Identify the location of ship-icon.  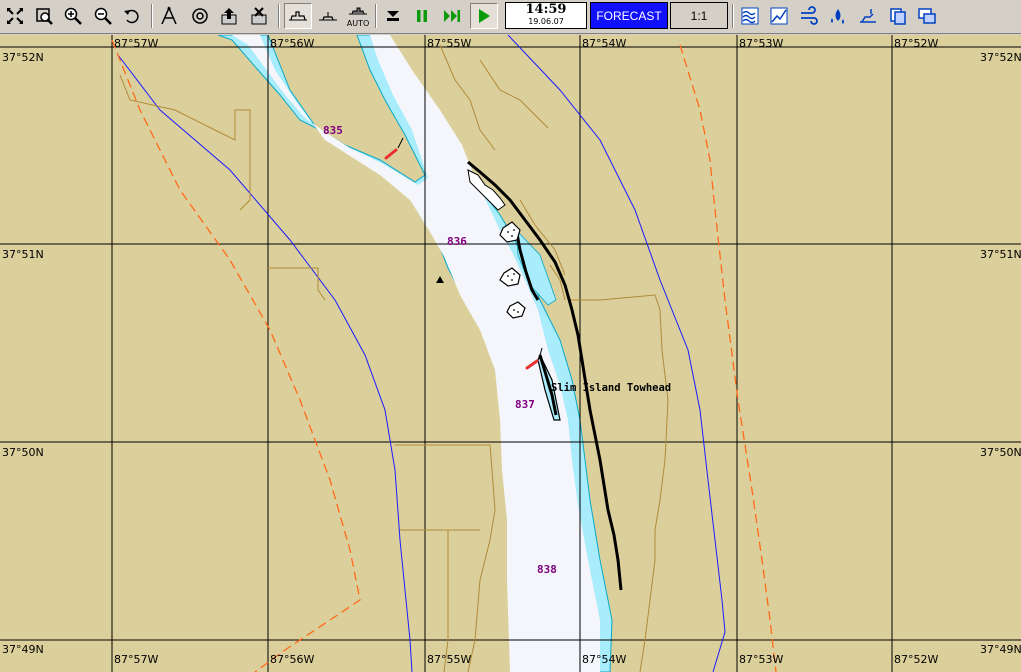
(298, 16).